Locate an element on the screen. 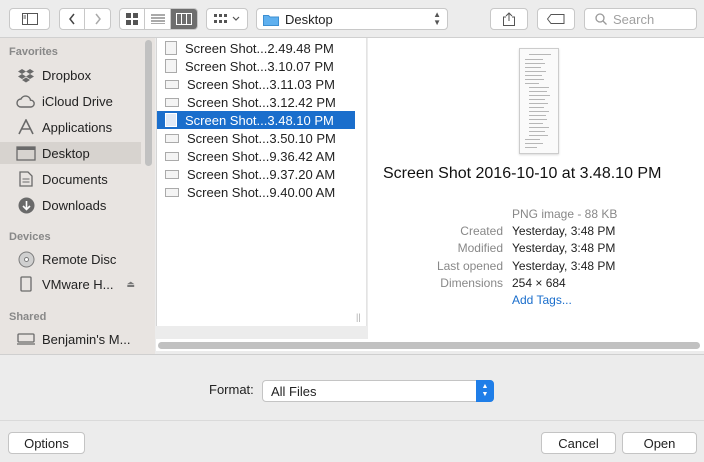 This screenshot has width=704, height=462. search-icon is located at coordinates (601, 19).